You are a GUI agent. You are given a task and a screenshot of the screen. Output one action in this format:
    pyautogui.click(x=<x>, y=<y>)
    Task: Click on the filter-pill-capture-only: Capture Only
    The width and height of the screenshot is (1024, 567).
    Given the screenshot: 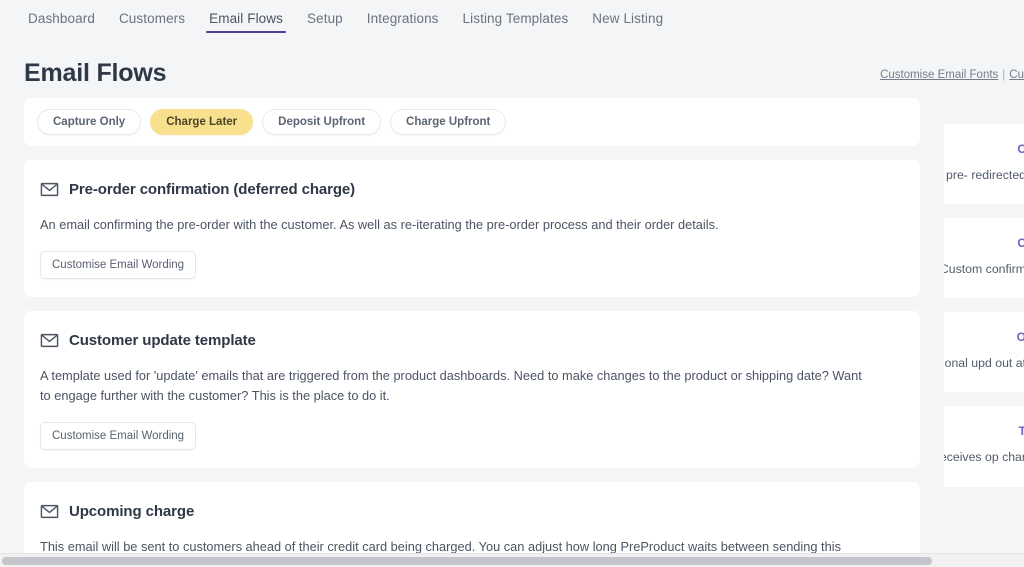 What is the action you would take?
    pyautogui.click(x=89, y=122)
    